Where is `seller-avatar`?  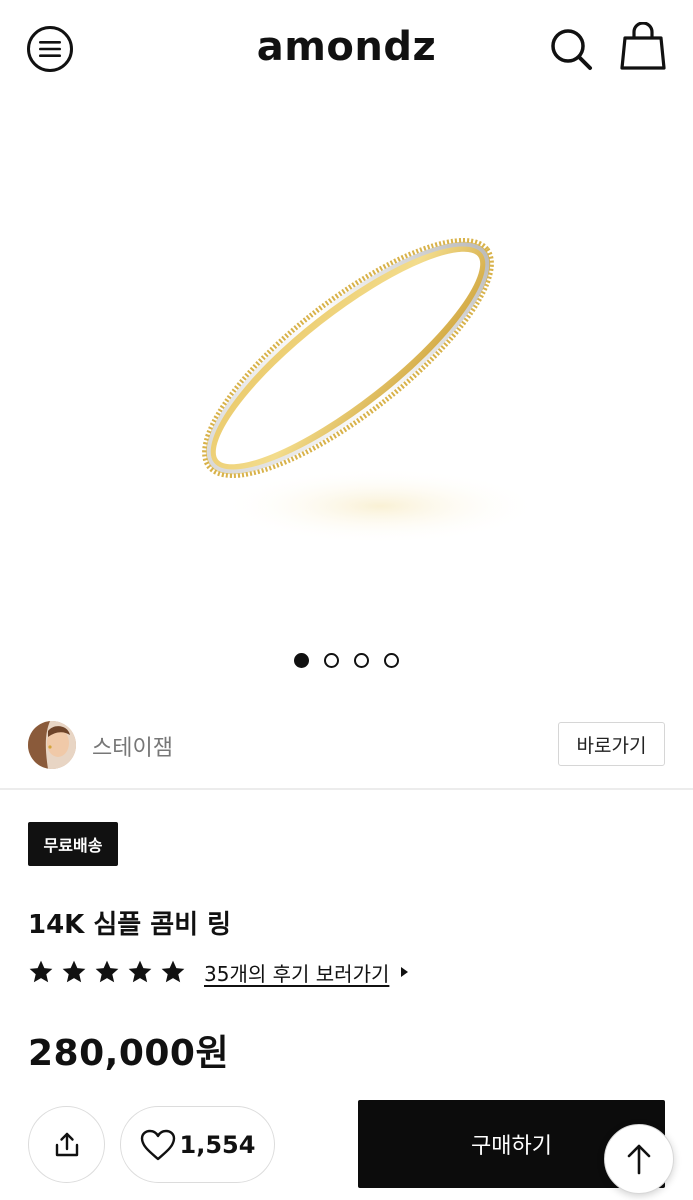
seller-avatar is located at coordinates (52, 745).